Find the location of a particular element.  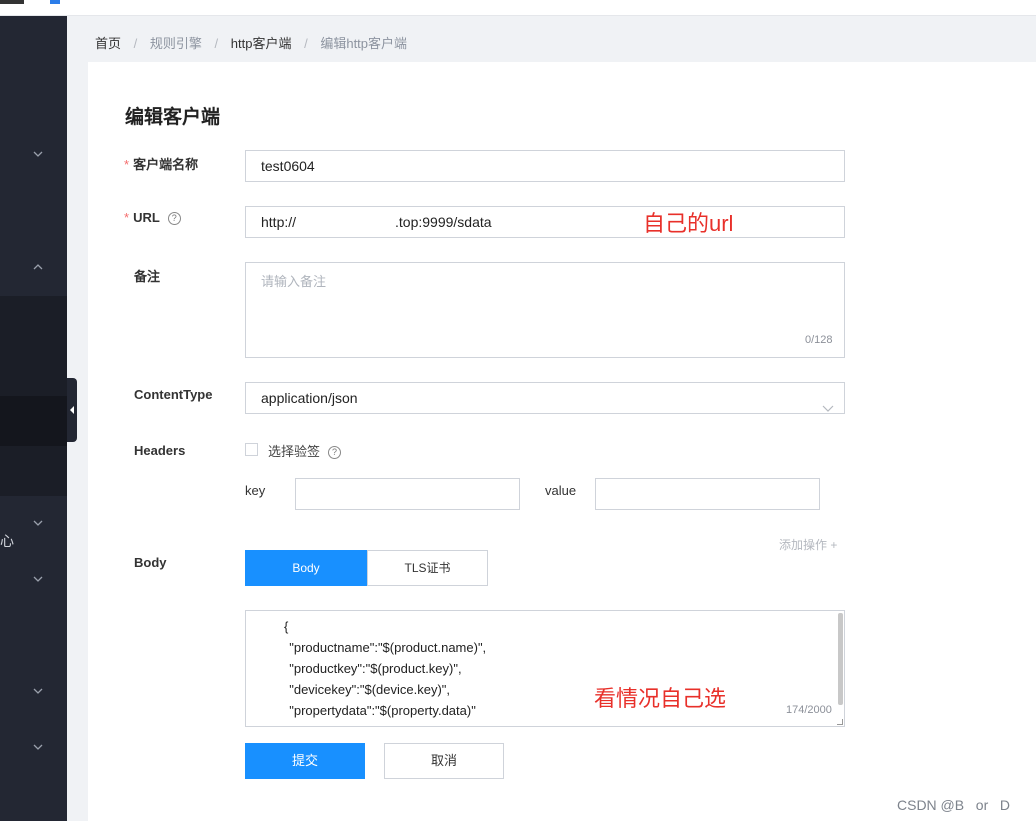

remark-counter: 0/128 is located at coordinates (819, 340).